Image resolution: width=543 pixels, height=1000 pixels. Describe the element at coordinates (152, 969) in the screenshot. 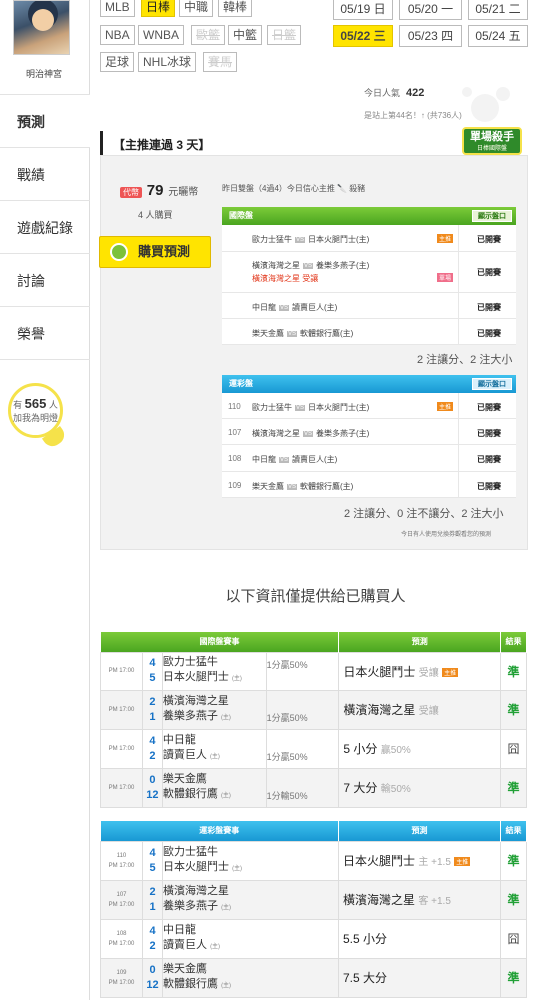

I see `score-away: 0` at that location.